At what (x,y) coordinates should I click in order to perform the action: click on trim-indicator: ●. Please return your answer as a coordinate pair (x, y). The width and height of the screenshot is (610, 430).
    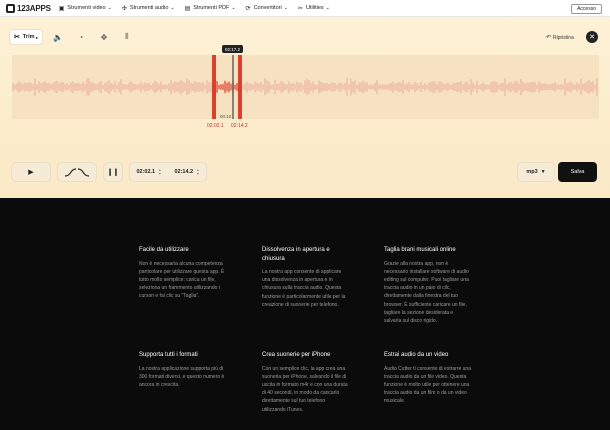
    Looking at the image, I should click on (36, 37).